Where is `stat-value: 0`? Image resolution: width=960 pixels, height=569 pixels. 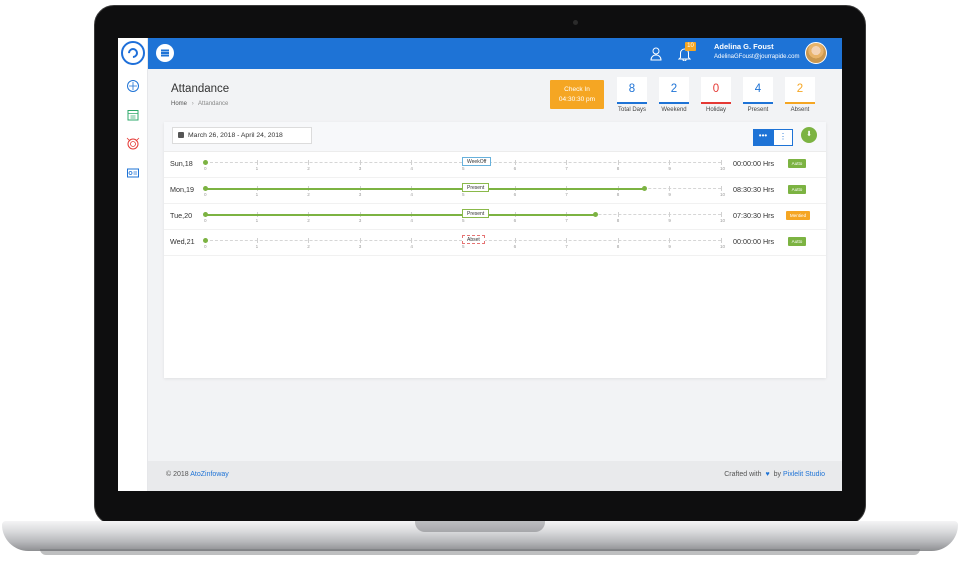 stat-value: 0 is located at coordinates (716, 89).